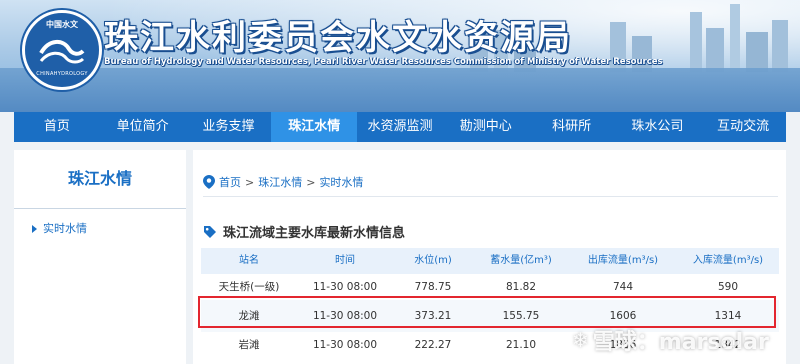 The height and width of the screenshot is (364, 800). I want to click on site-title: 珠江水利委员会水文水资源局, so click(338, 38).